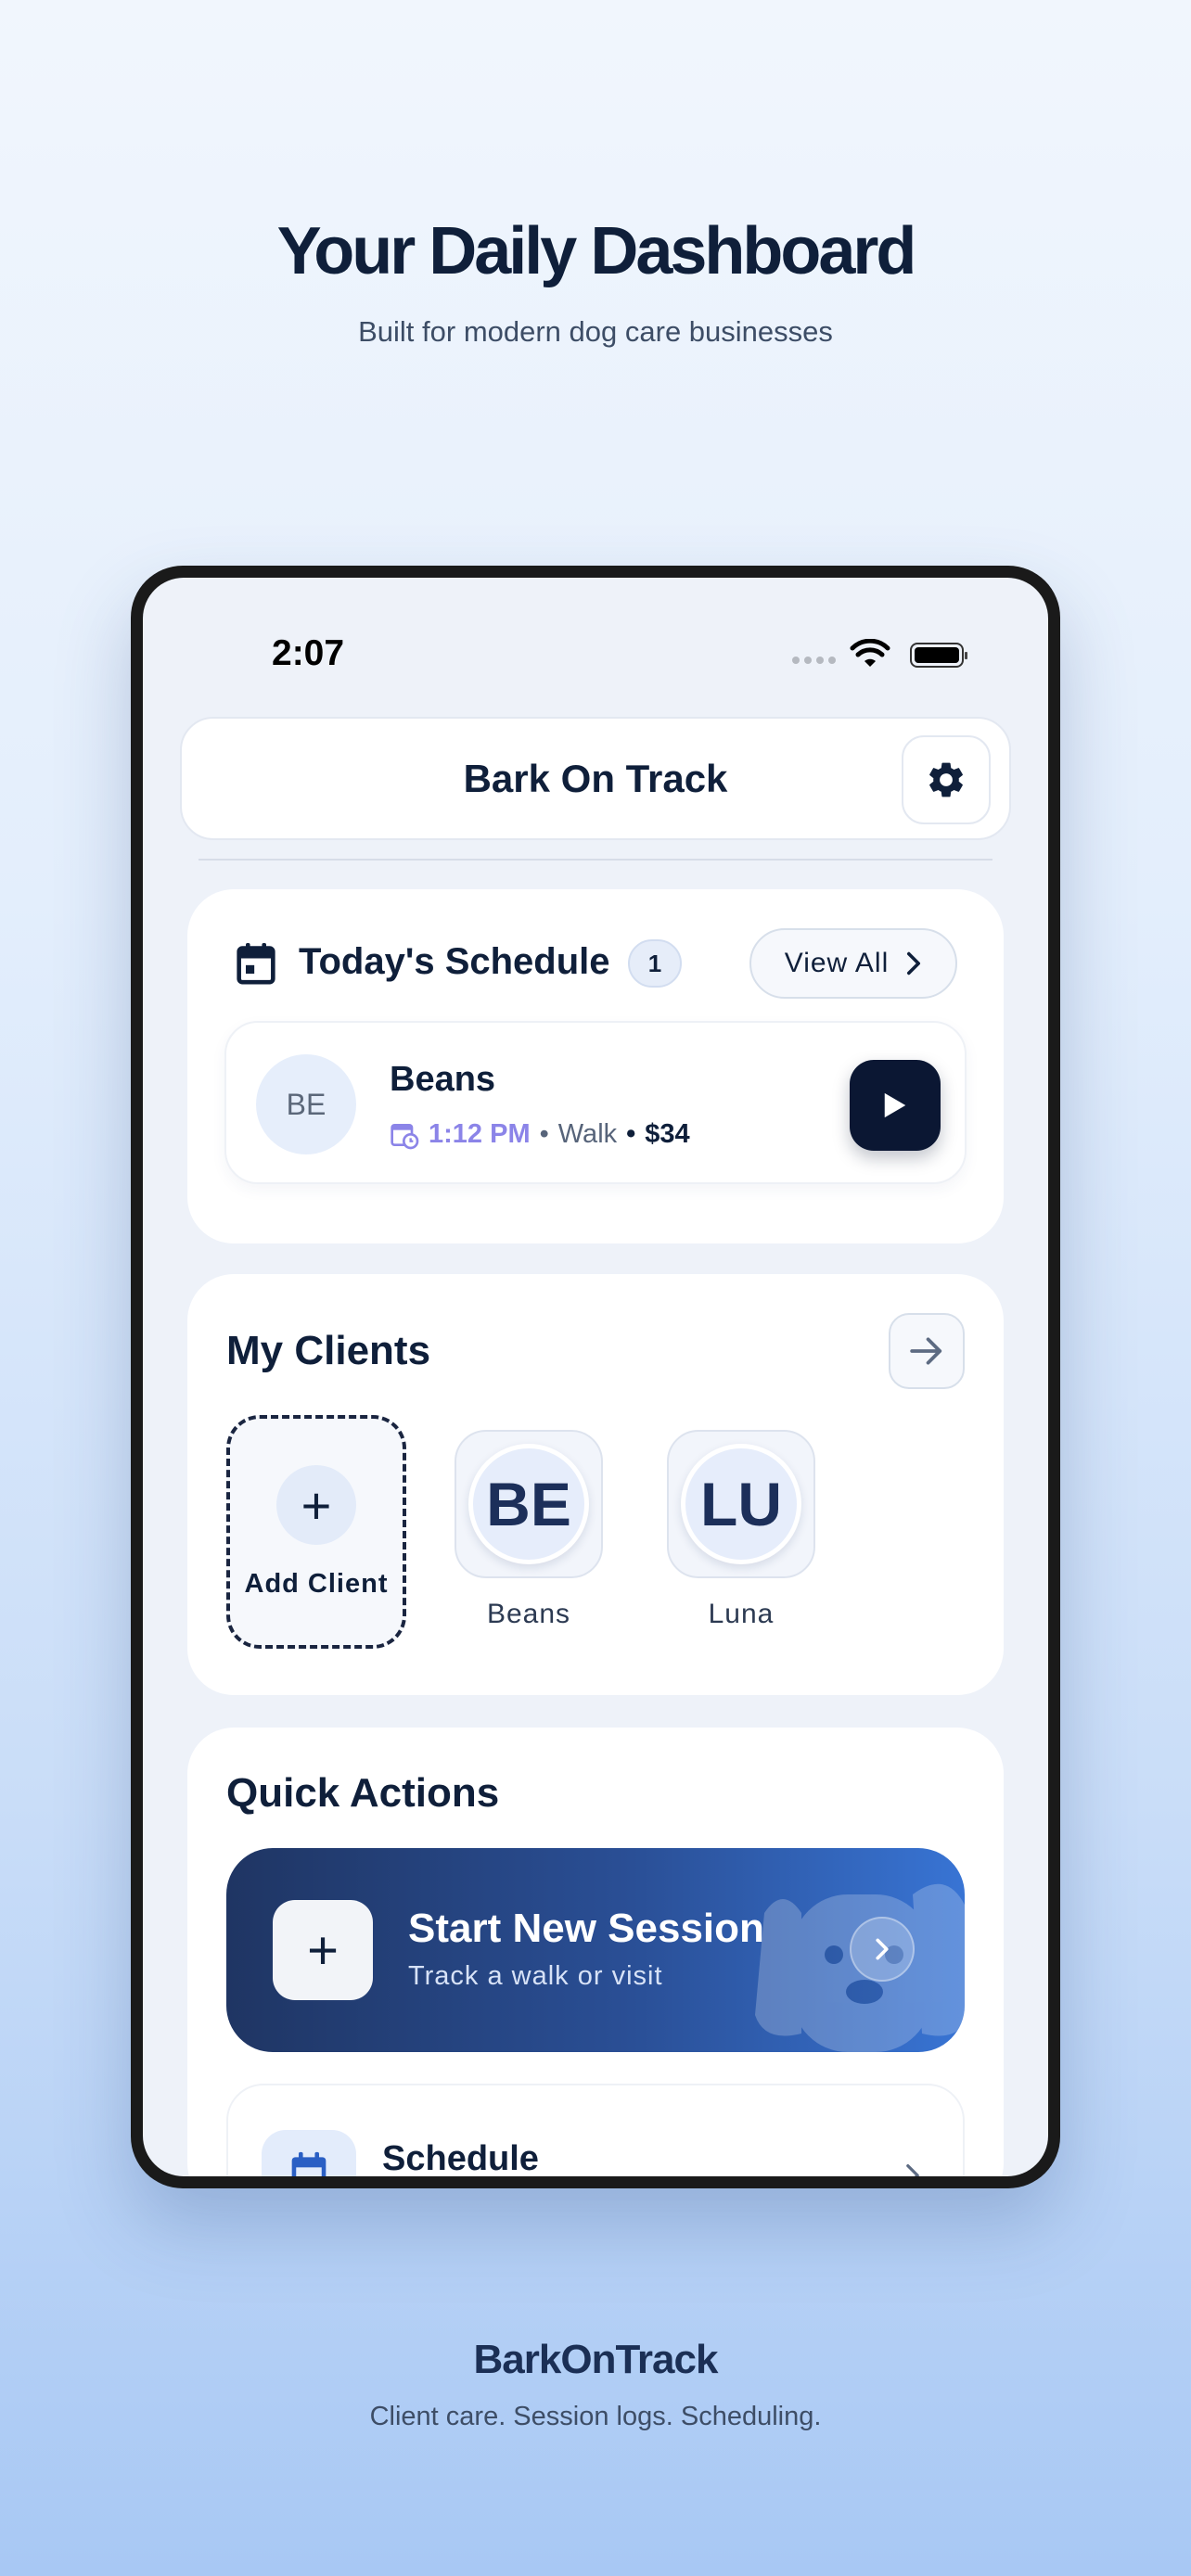 This screenshot has height=2576, width=1191. What do you see at coordinates (480, 1134) in the screenshot?
I see `entry-time: 1:12 PM` at bounding box center [480, 1134].